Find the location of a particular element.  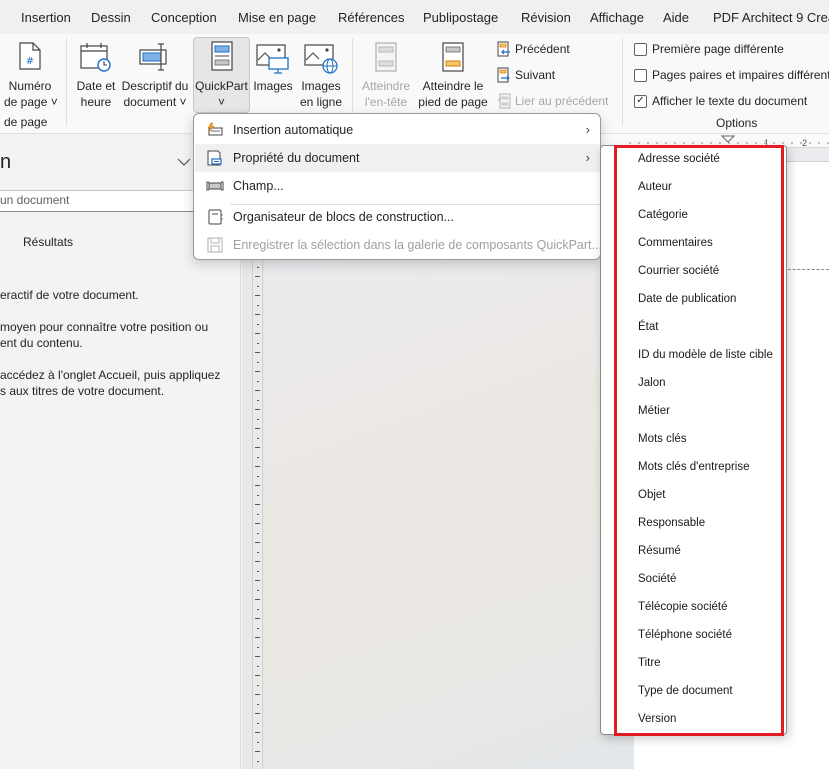

submenu-item: Version is located at coordinates (657, 719).